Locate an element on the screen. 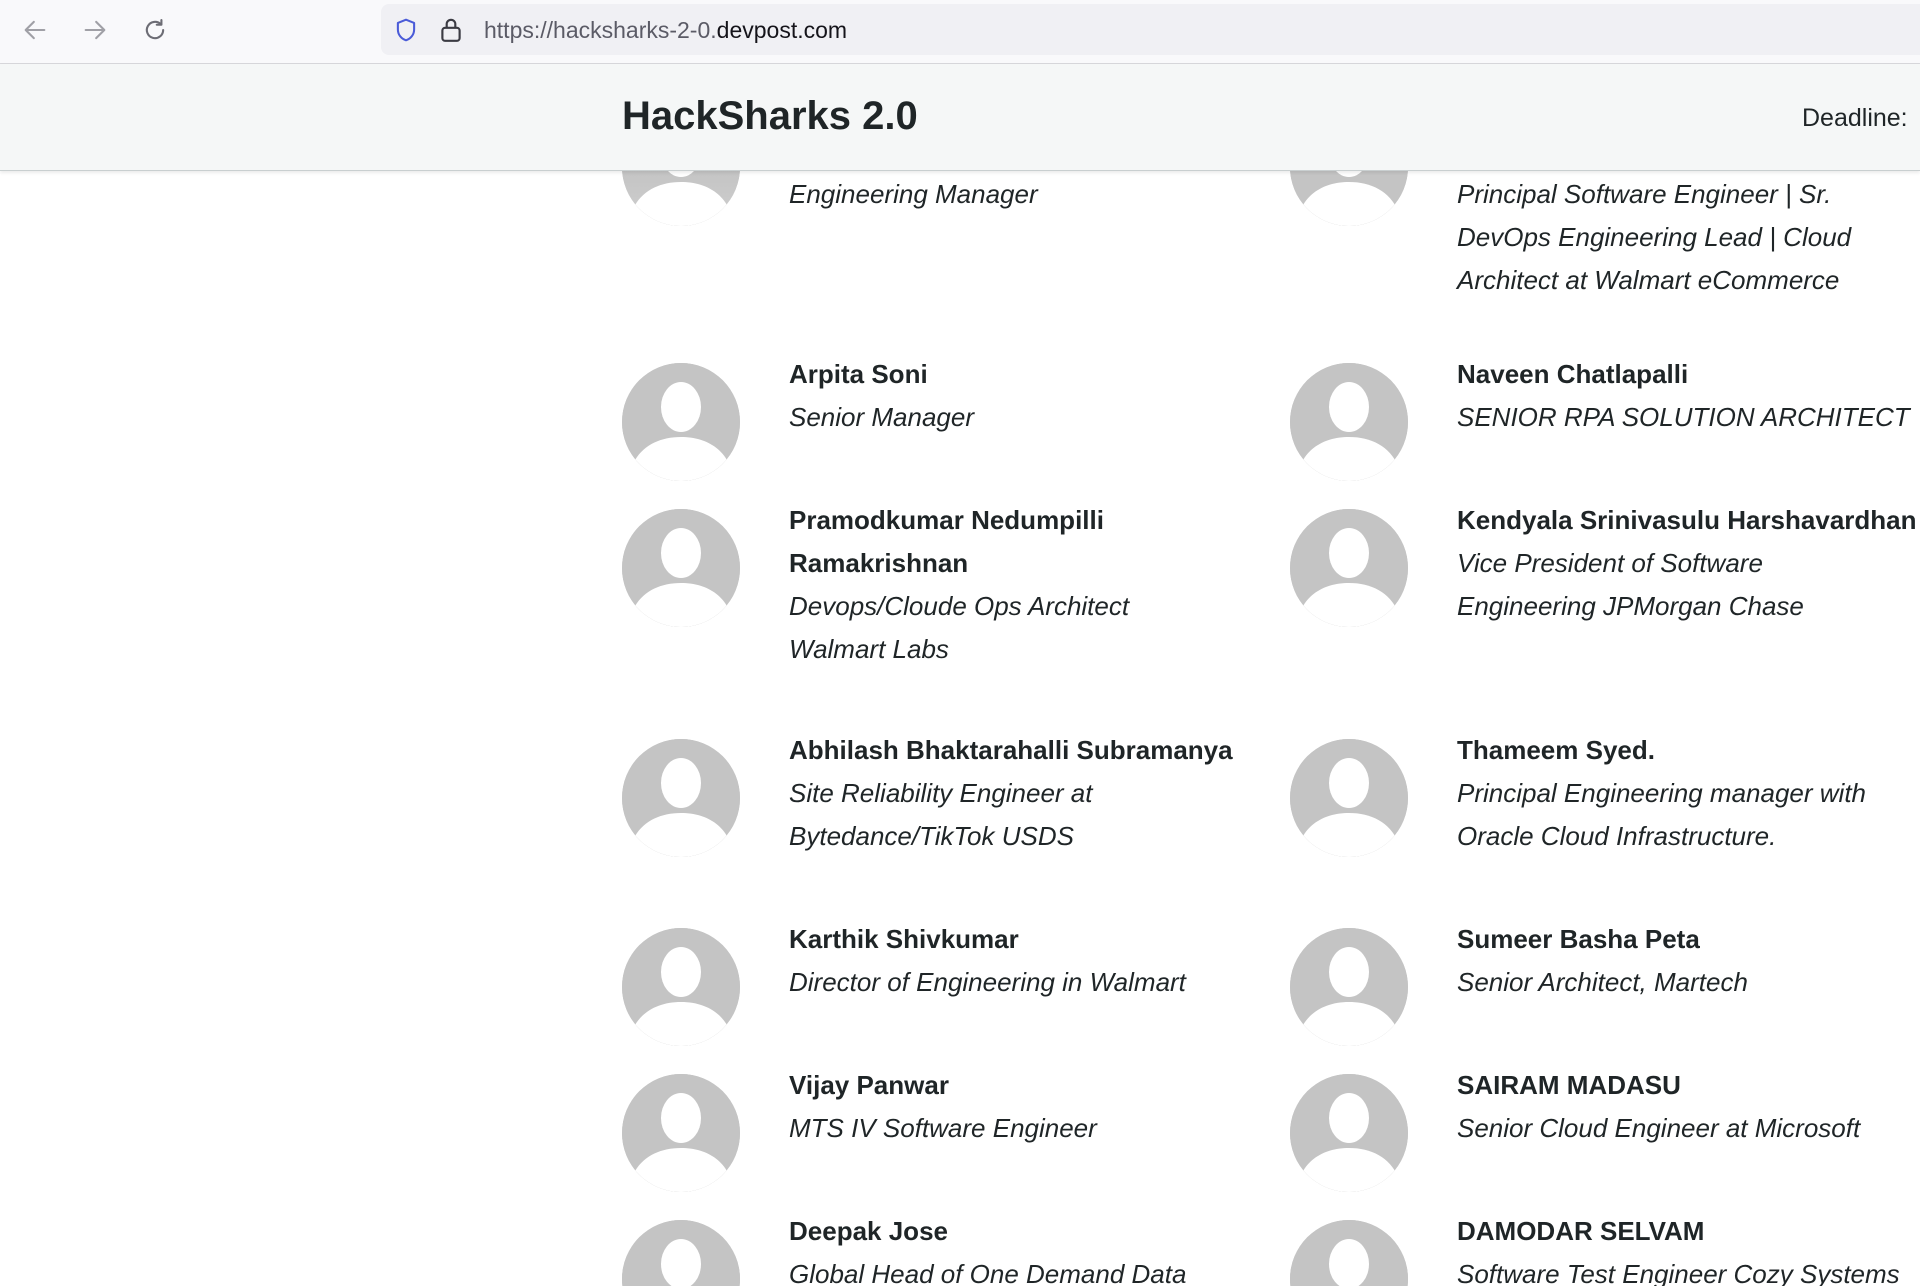 The image size is (1920, 1286). judge-name: SAIRAM MADASU is located at coordinates (1569, 1085).